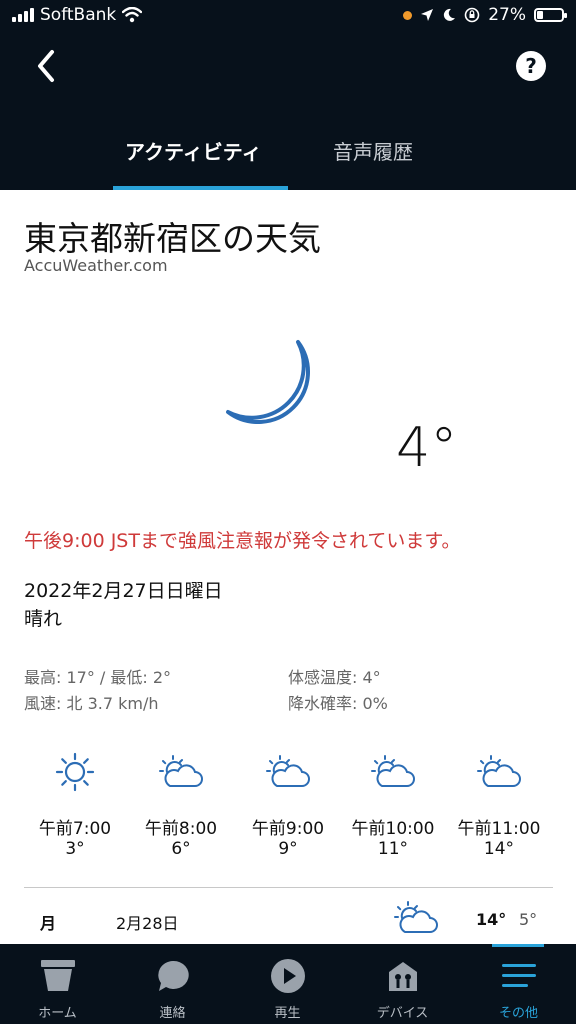 The image size is (576, 1024). Describe the element at coordinates (288, 17) in the screenshot. I see `status-bar: SoftBank 27%` at that location.